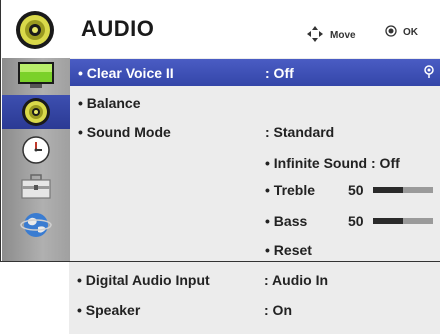  I want to click on treble-value: 50, so click(356, 190).